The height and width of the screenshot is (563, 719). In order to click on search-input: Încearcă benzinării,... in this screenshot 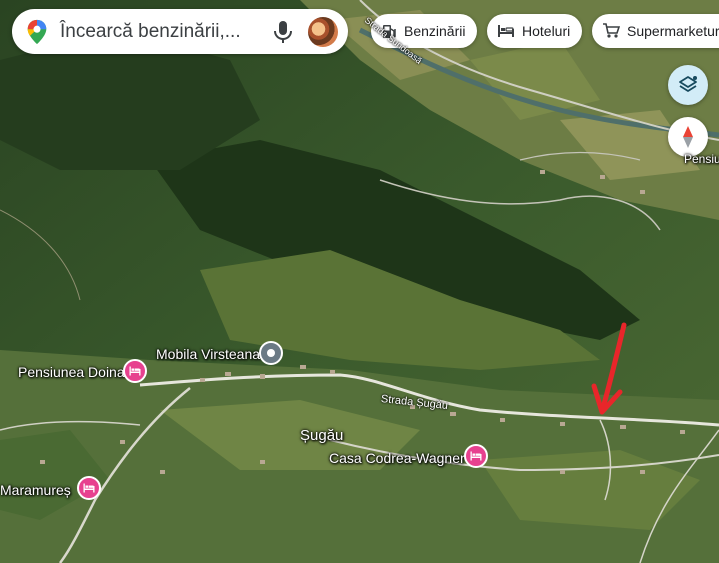, I will do `click(166, 32)`.